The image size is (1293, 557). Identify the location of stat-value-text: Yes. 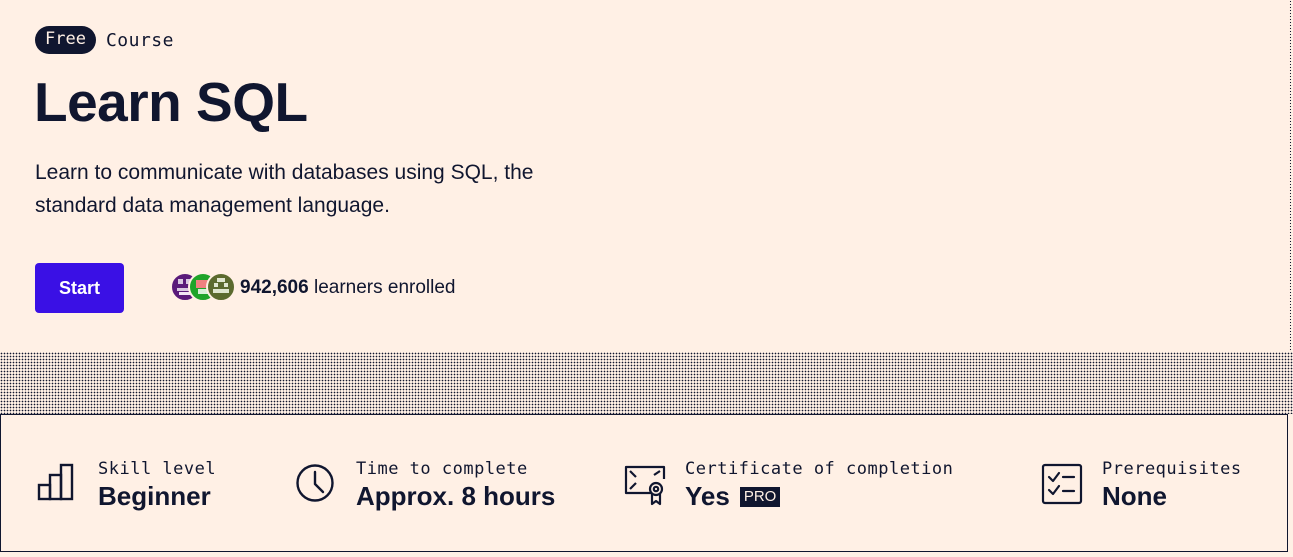
(707, 496).